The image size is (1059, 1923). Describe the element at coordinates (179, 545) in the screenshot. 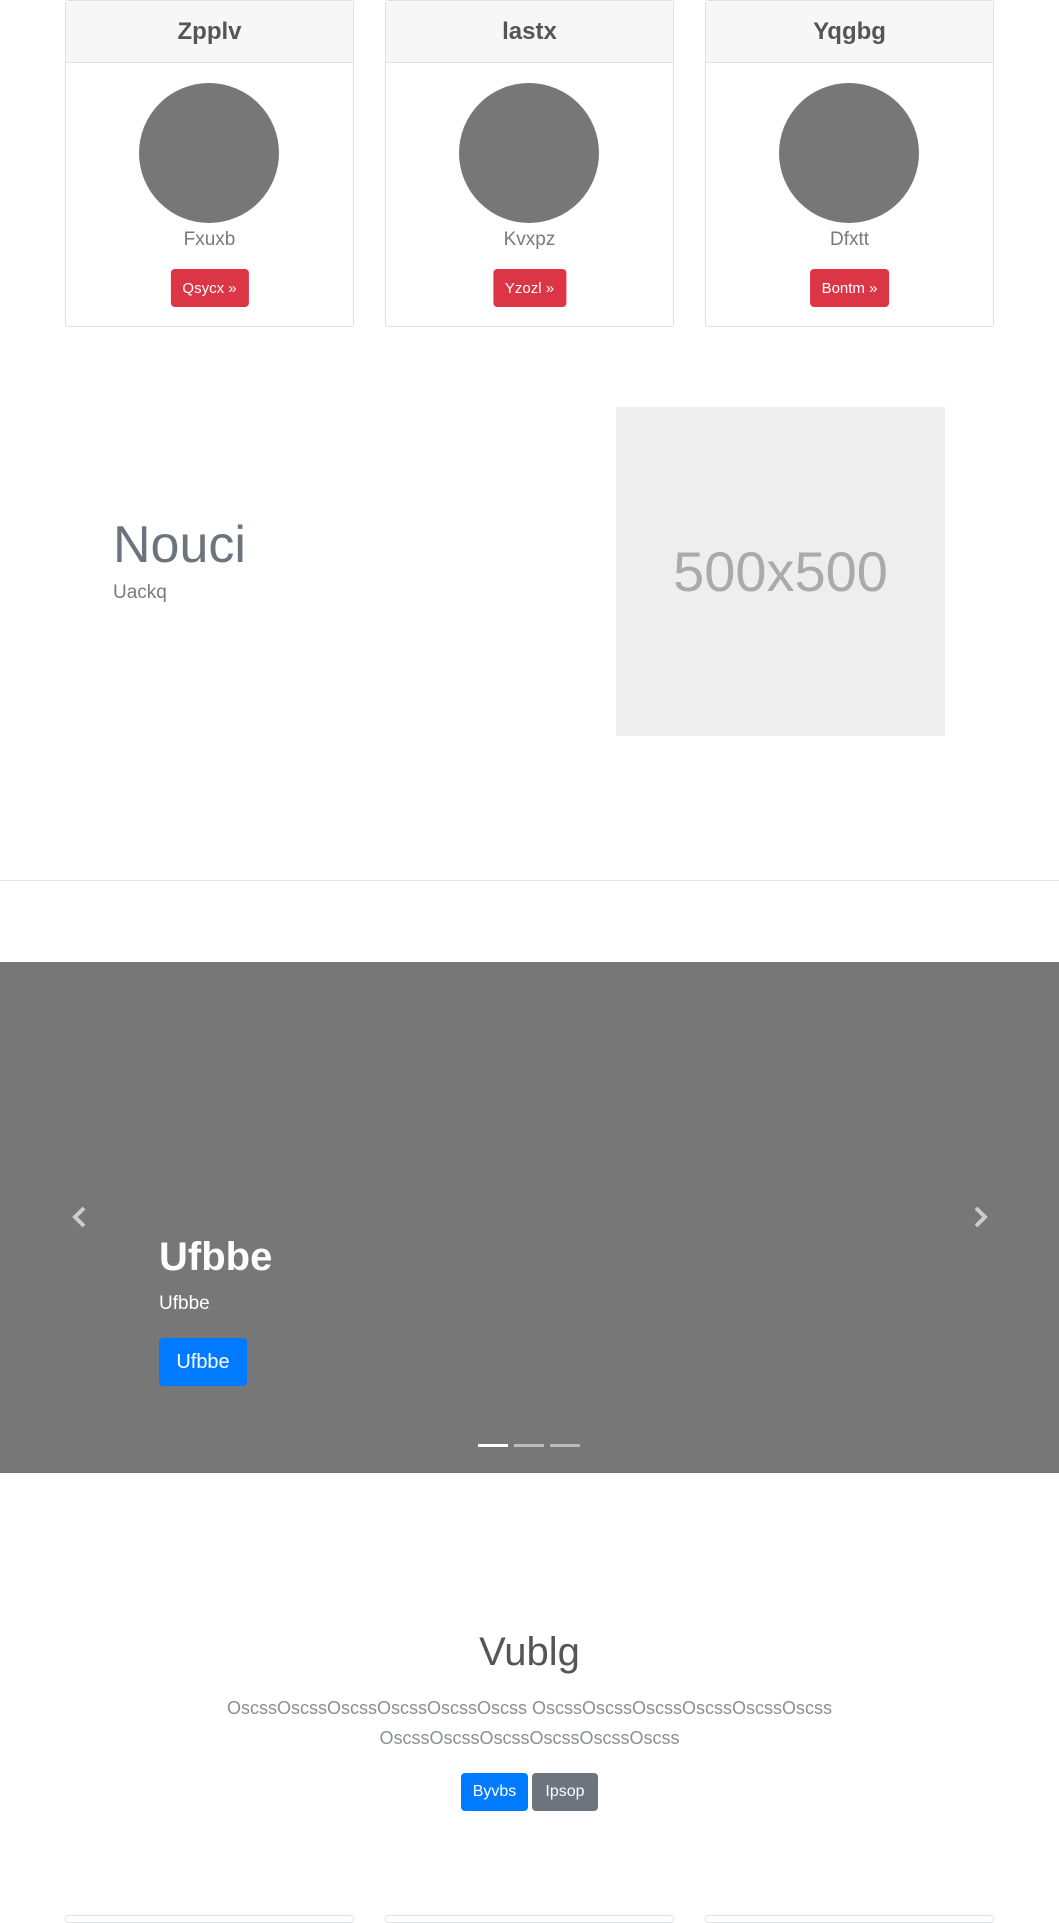

I see `feature-title: Nouci` at that location.